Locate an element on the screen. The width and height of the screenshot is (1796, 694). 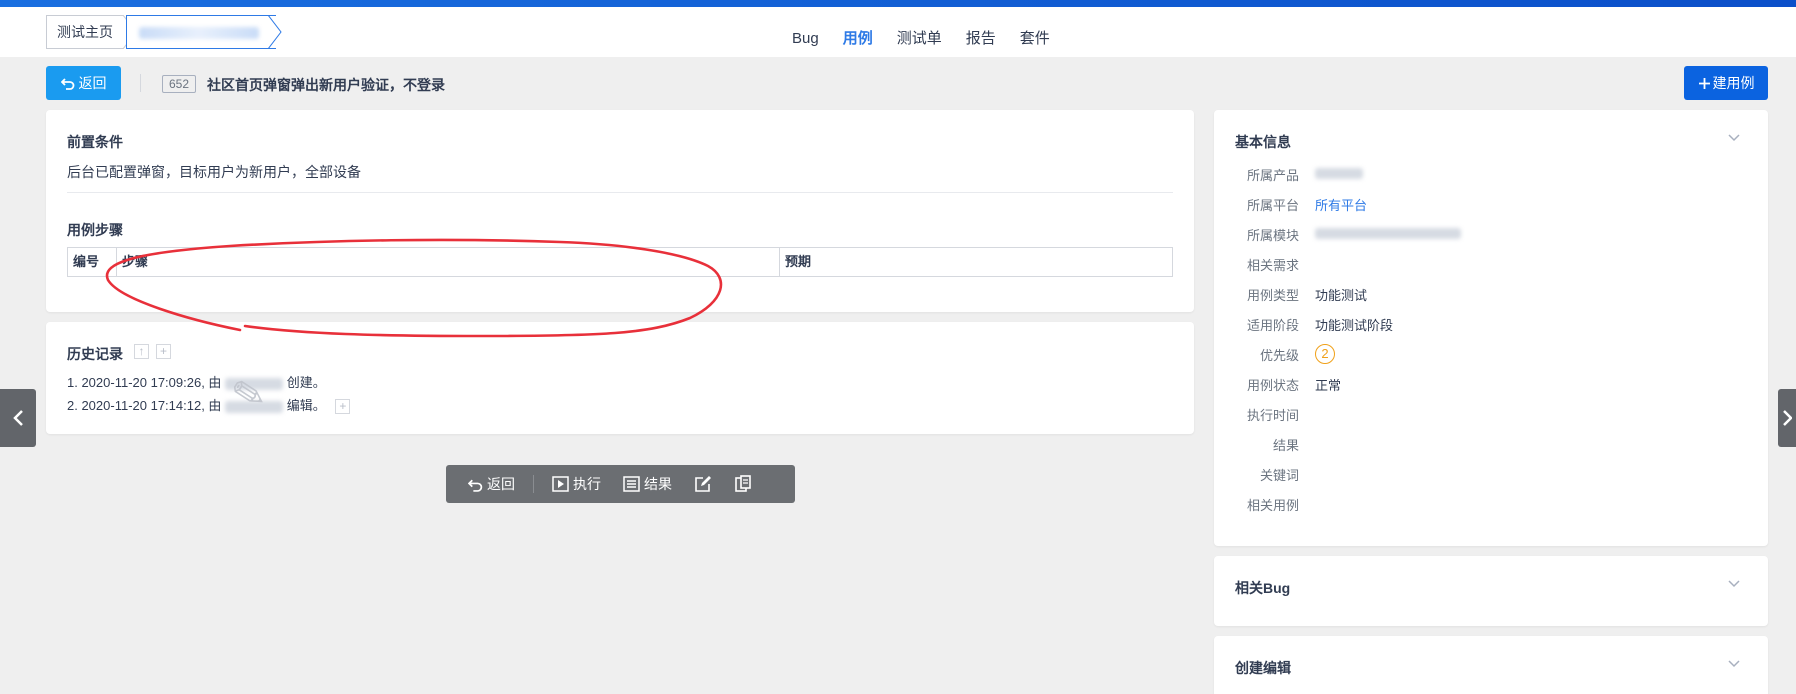
create-case-button: 建用例 is located at coordinates (1726, 83).